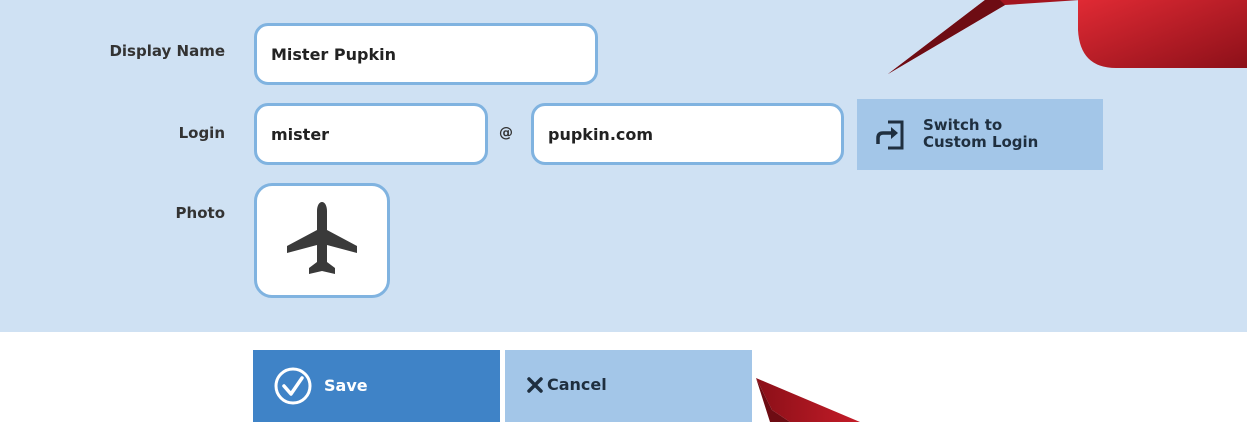 This screenshot has width=1247, height=422. I want to click on login-user-input: mister, so click(371, 134).